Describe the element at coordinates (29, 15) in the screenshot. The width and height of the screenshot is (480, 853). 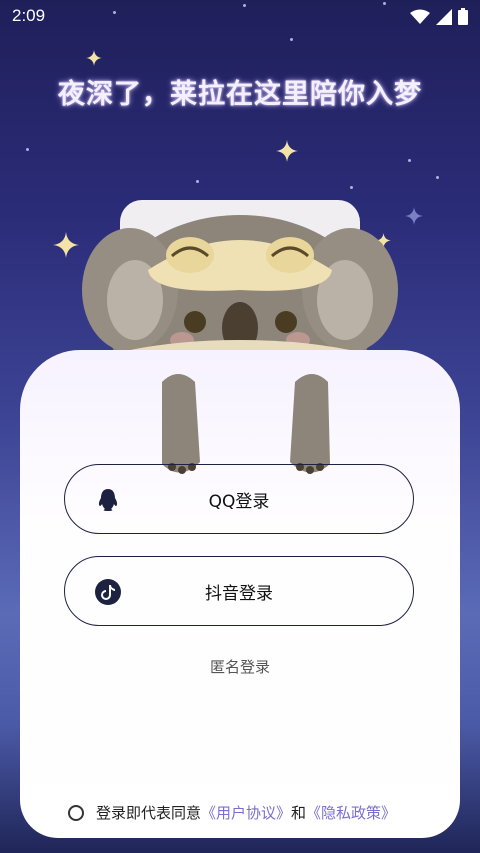
I see `status-time: 2:09` at that location.